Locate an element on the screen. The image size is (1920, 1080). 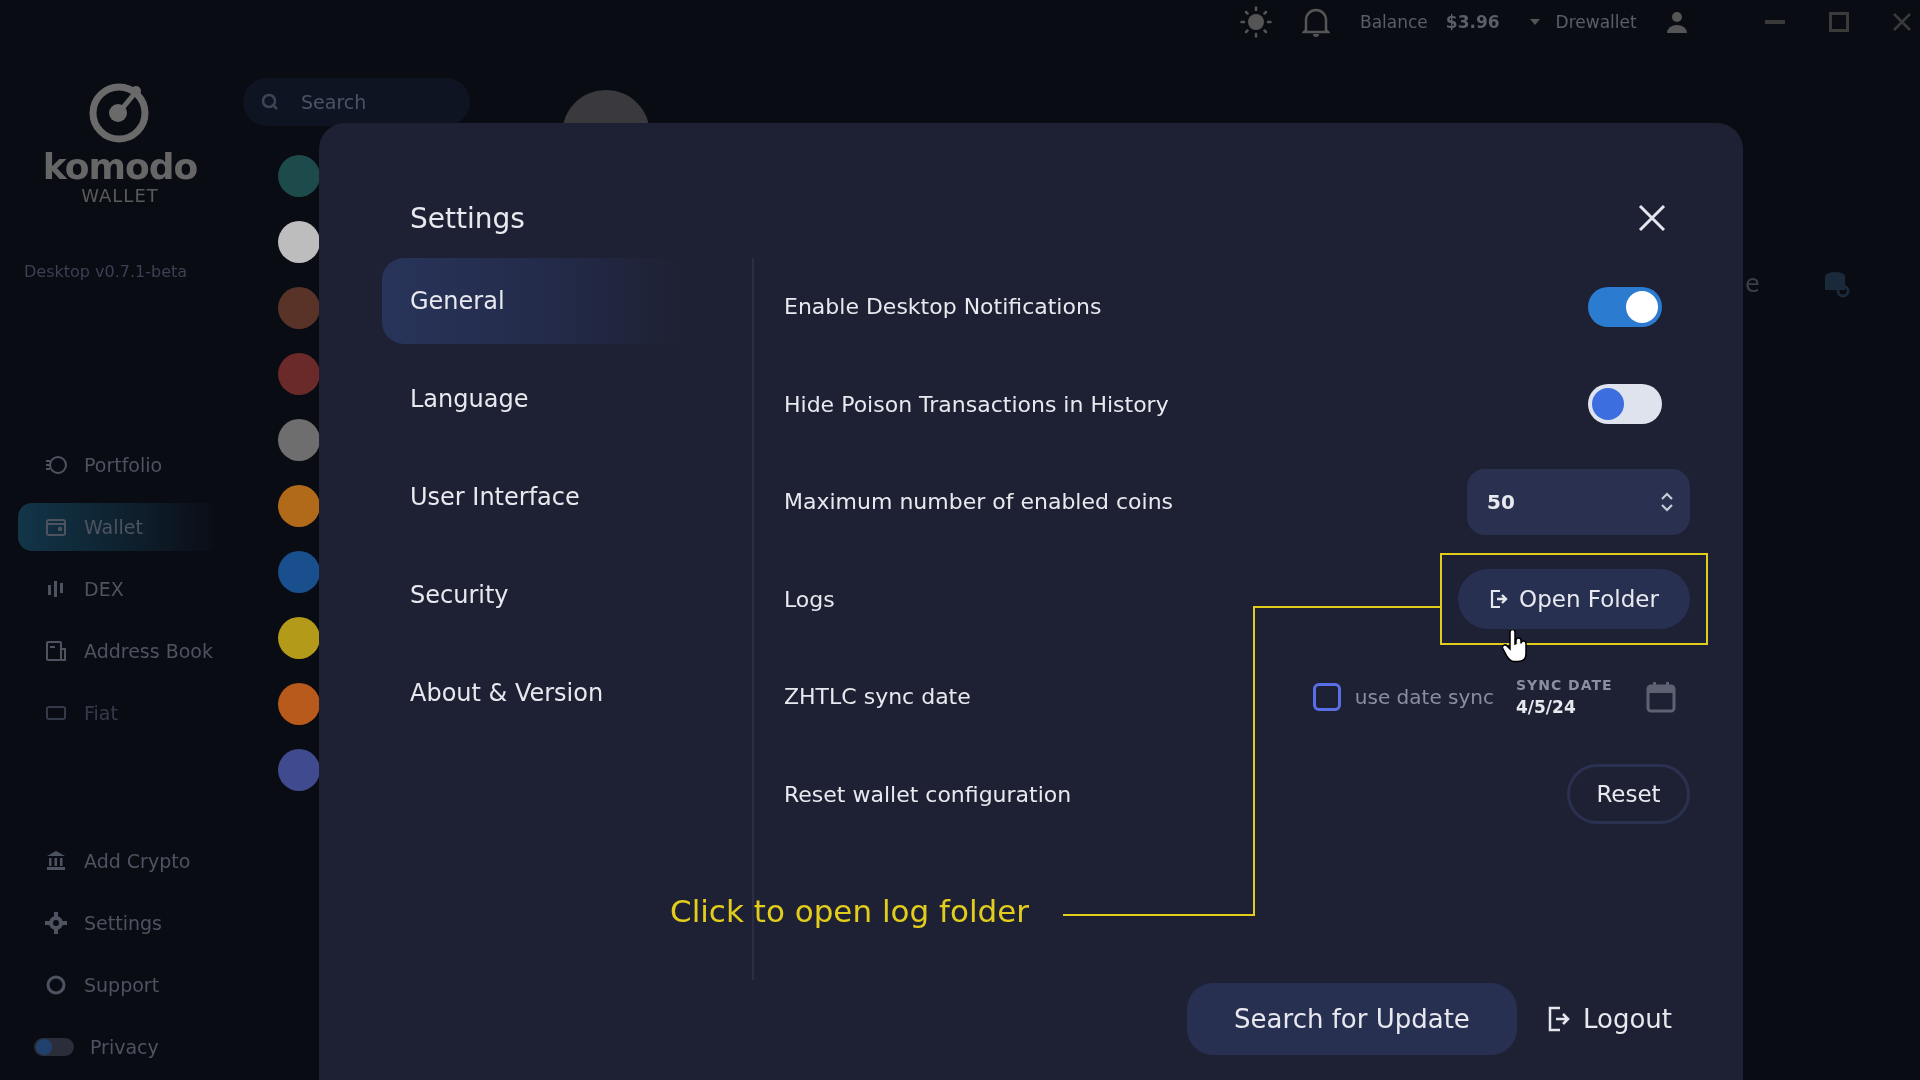
sun-icon is located at coordinates (1256, 22).